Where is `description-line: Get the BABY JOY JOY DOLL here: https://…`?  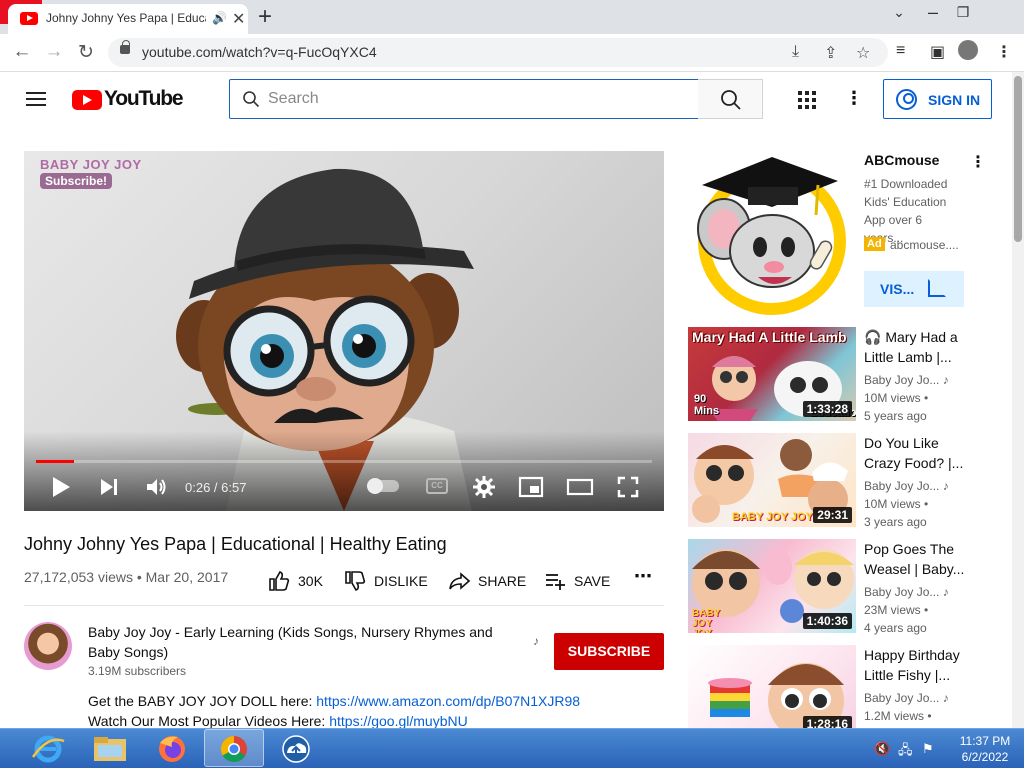
description-line: Get the BABY JOY JOY DOLL here: https://… is located at coordinates (334, 701).